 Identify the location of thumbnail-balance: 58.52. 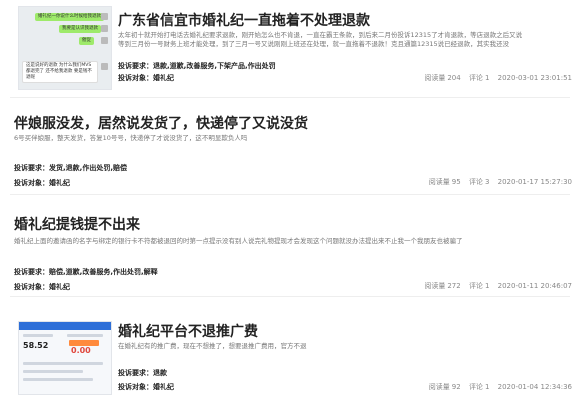
(36, 345).